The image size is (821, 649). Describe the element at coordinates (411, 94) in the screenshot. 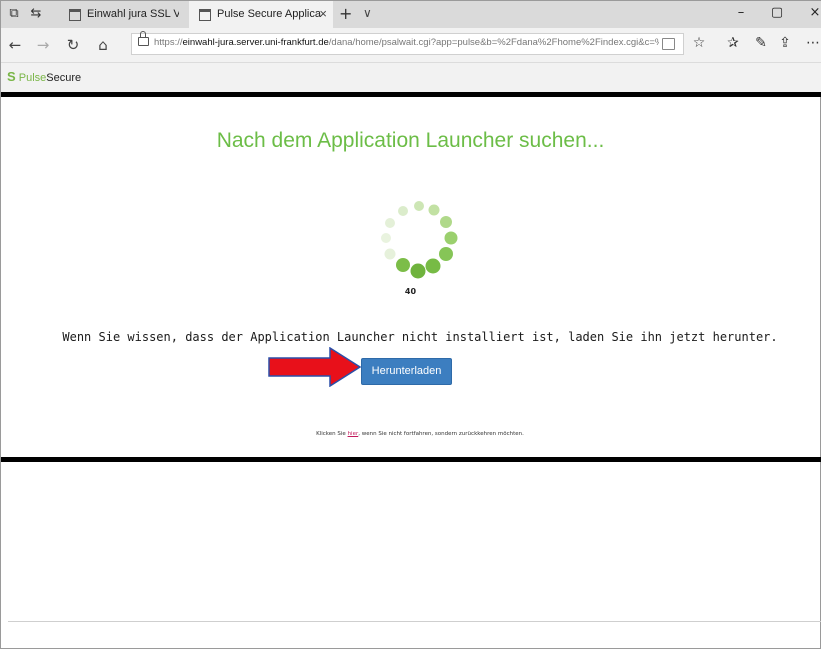

I see `header-divider` at that location.